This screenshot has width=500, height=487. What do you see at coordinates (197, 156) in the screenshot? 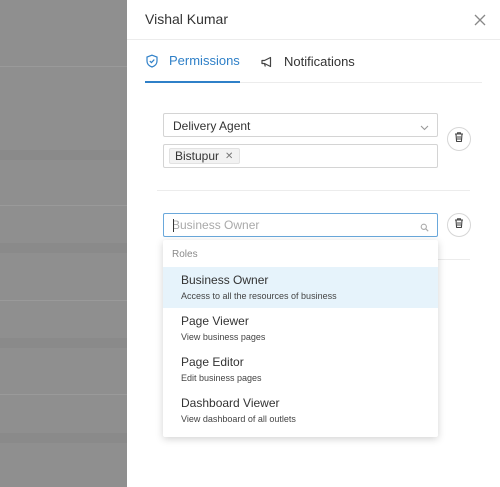
I see `location-tag-label: Bistupur` at bounding box center [197, 156].